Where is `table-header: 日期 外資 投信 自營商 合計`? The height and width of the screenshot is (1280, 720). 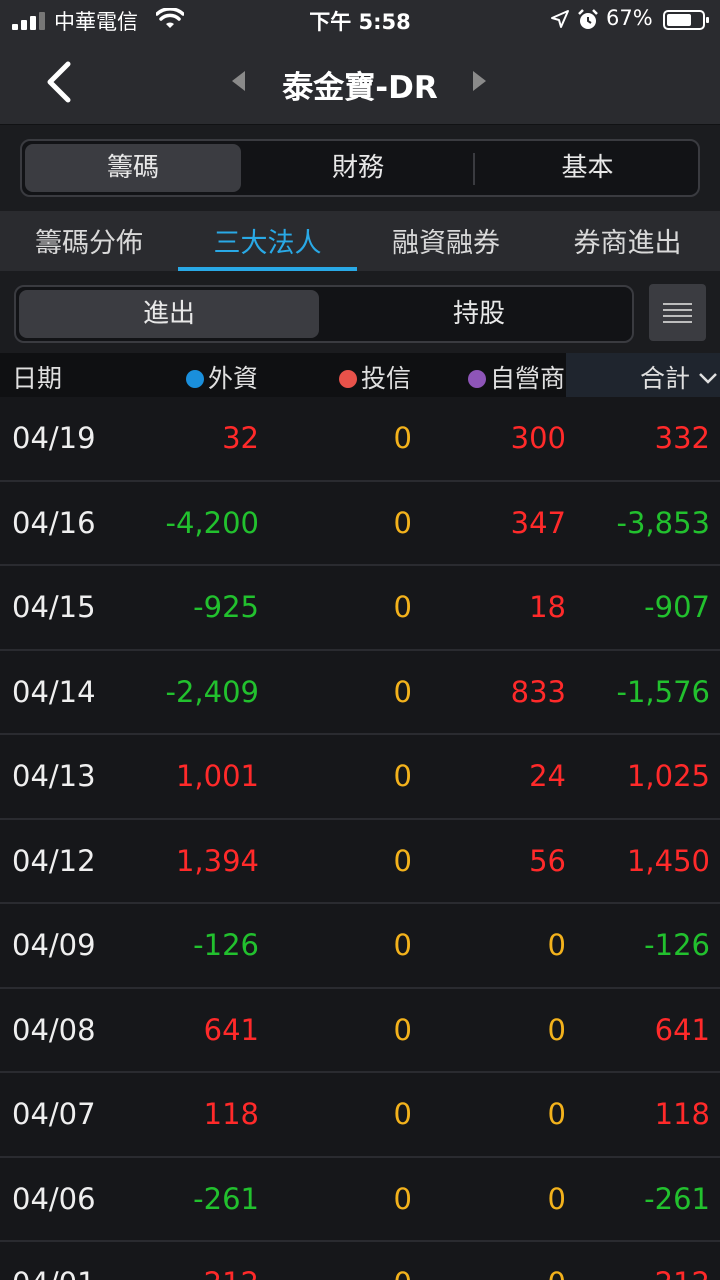 table-header: 日期 外資 投信 自營商 合計 is located at coordinates (360, 375).